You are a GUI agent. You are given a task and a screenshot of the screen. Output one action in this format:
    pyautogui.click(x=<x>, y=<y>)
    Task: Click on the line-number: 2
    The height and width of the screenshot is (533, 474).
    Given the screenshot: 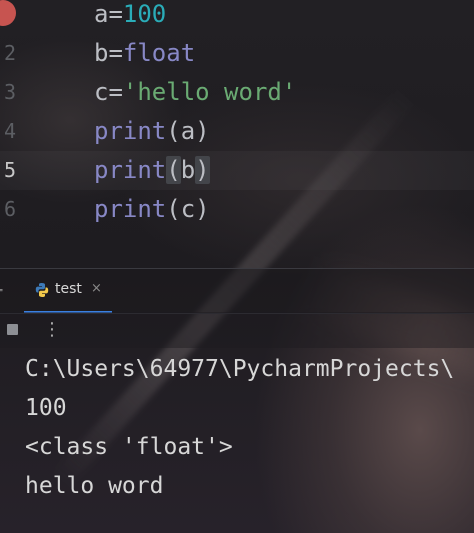 What is the action you would take?
    pyautogui.click(x=10, y=53)
    